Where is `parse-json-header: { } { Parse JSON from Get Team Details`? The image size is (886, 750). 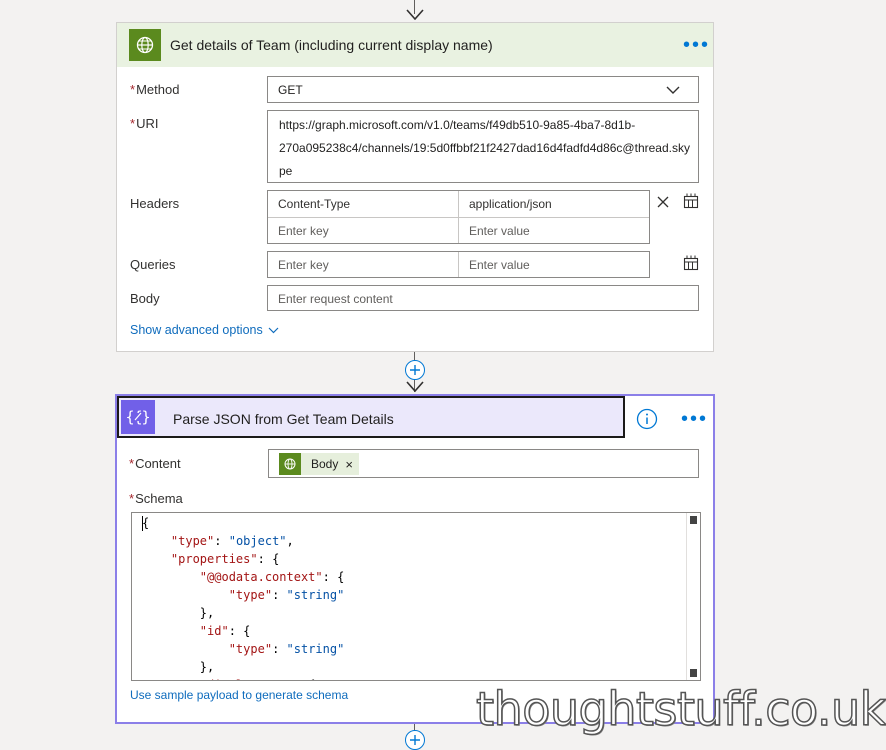 parse-json-header: { } { Parse JSON from Get Team Details is located at coordinates (371, 417).